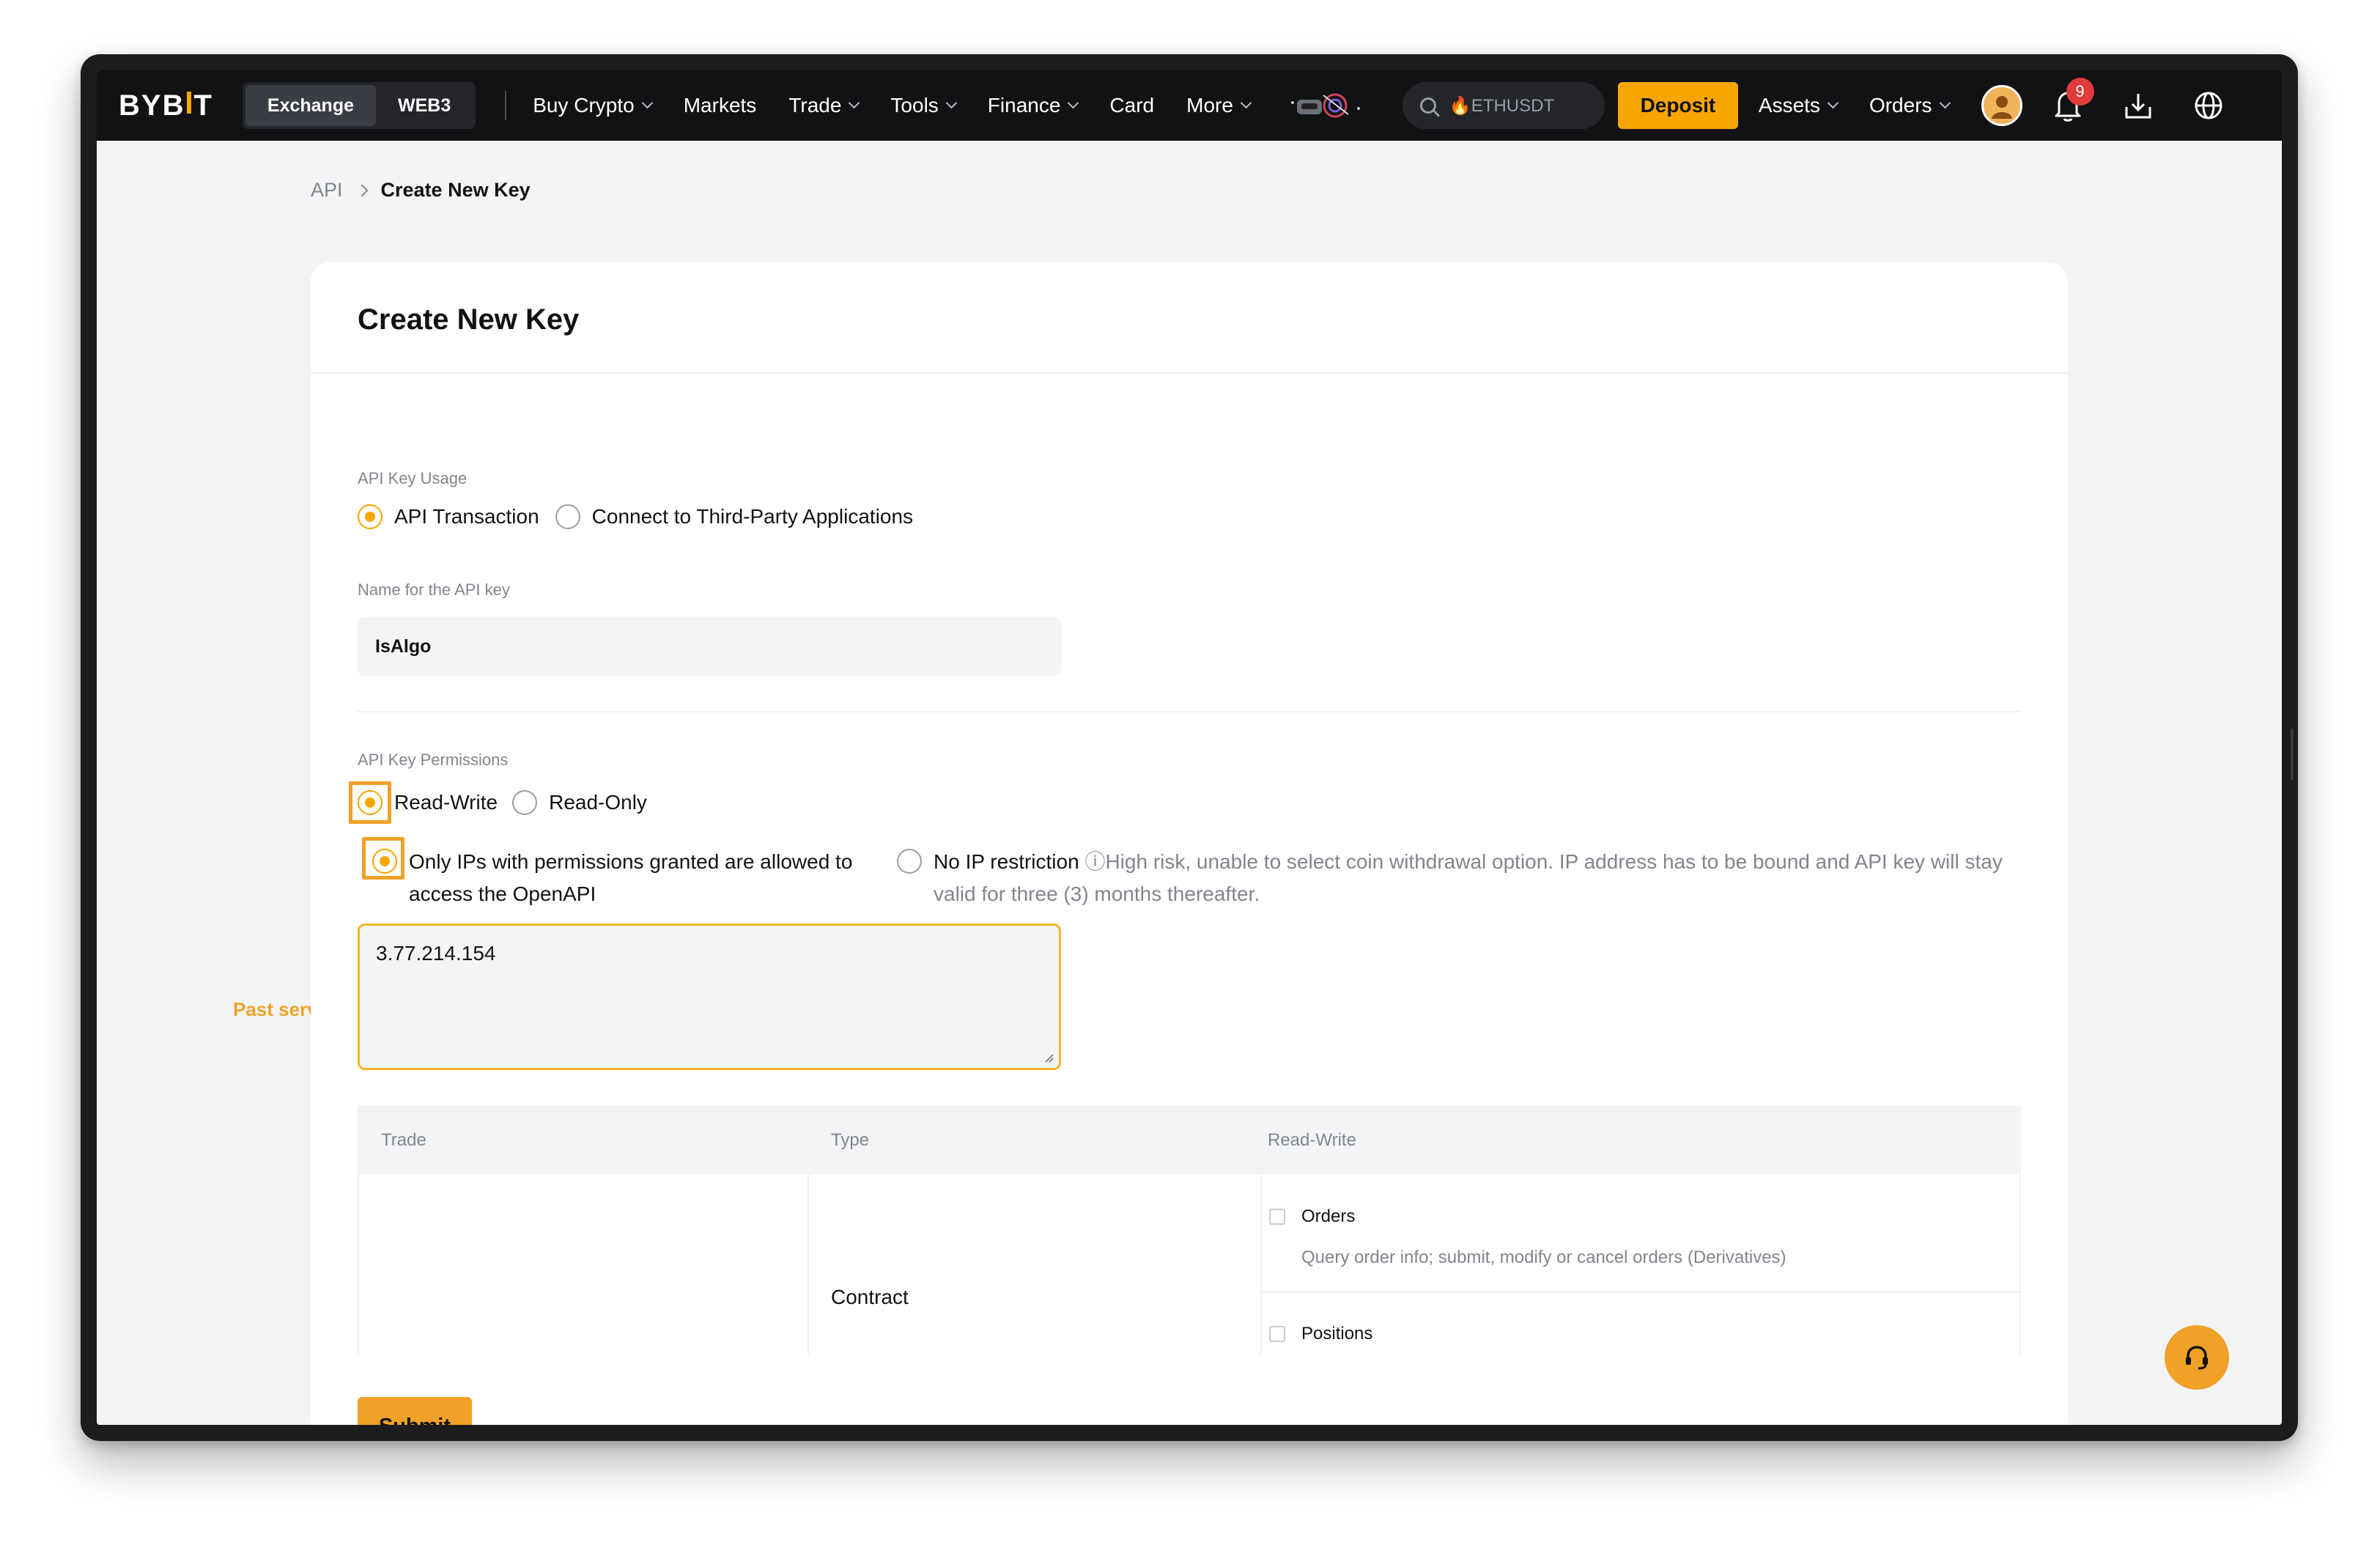 The height and width of the screenshot is (1548, 2380). I want to click on nav-more-label: More, so click(1209, 105).